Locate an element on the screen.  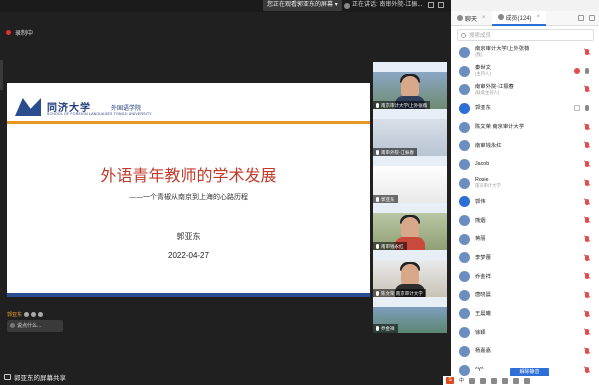
slide-subtitle: ——一个青椒从南京到上海的心路历程 is located at coordinates (188, 197).